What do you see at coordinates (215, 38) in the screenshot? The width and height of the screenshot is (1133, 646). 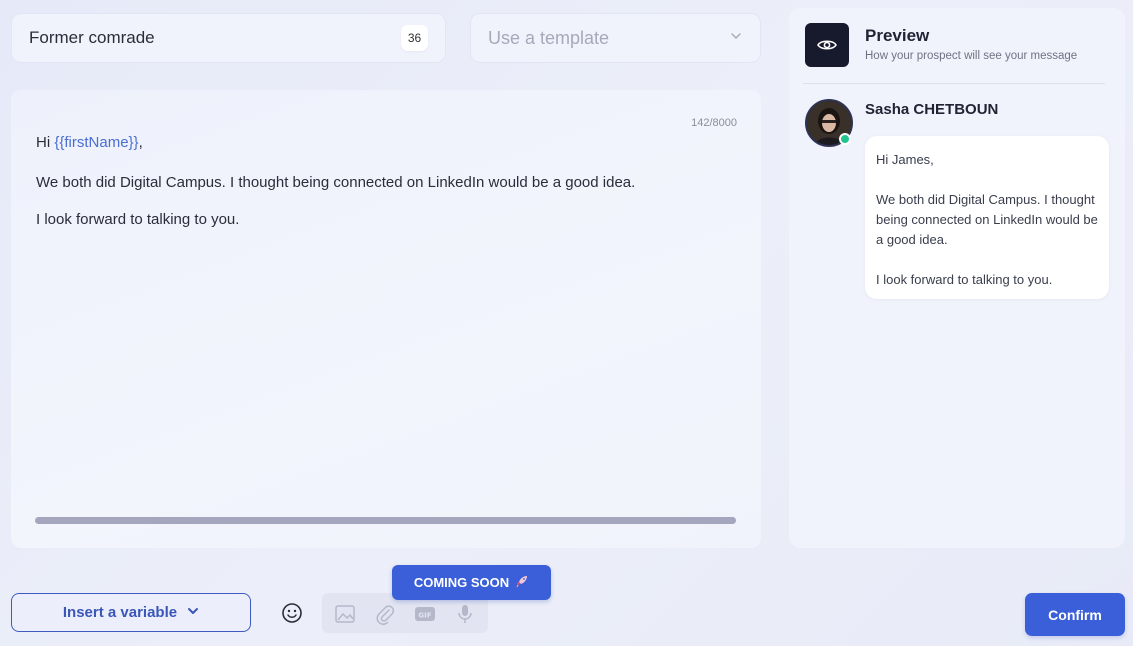 I see `message-name-value: Former comrade` at bounding box center [215, 38].